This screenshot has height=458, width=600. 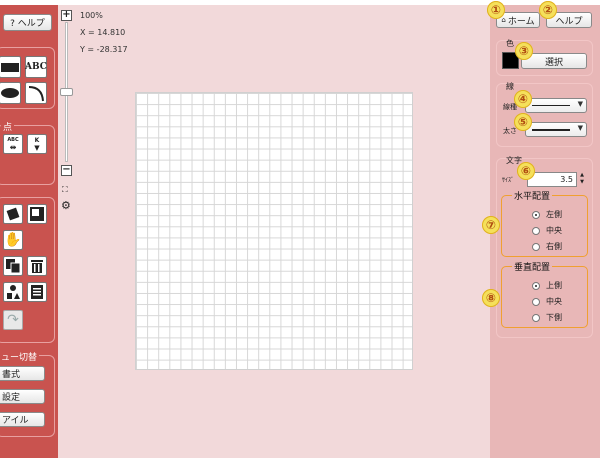 I want to click on kerning-tool: K ▼, so click(x=37, y=144).